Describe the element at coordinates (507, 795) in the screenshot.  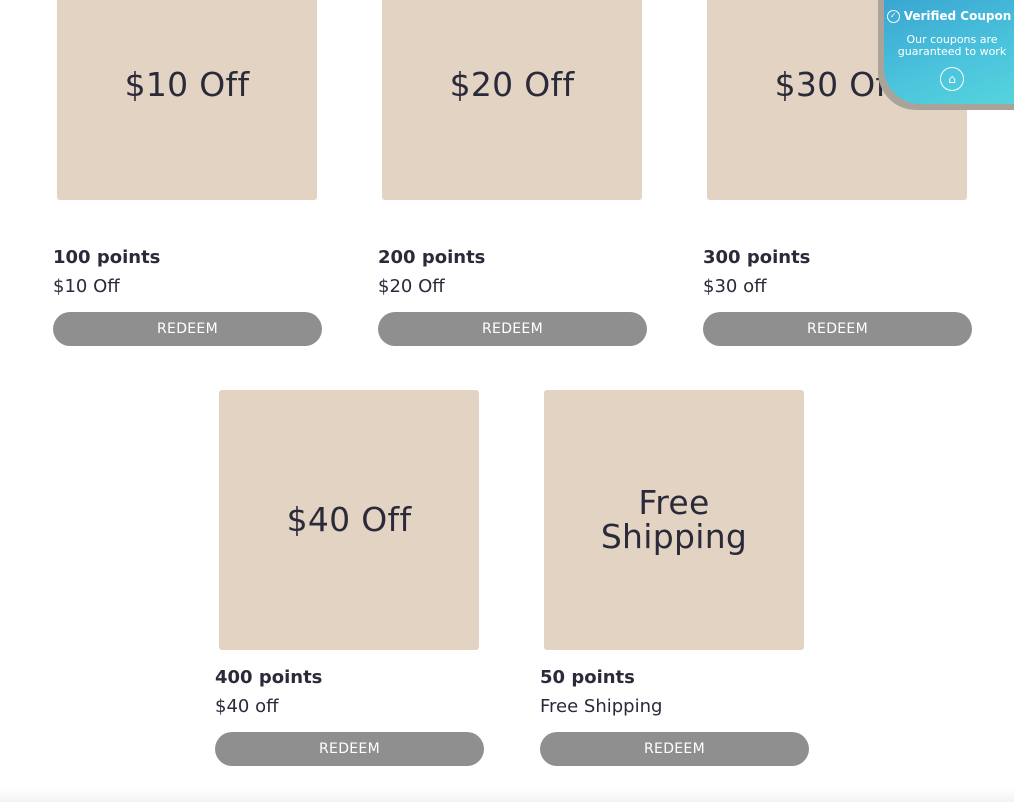
I see `page-bottom-edge` at that location.